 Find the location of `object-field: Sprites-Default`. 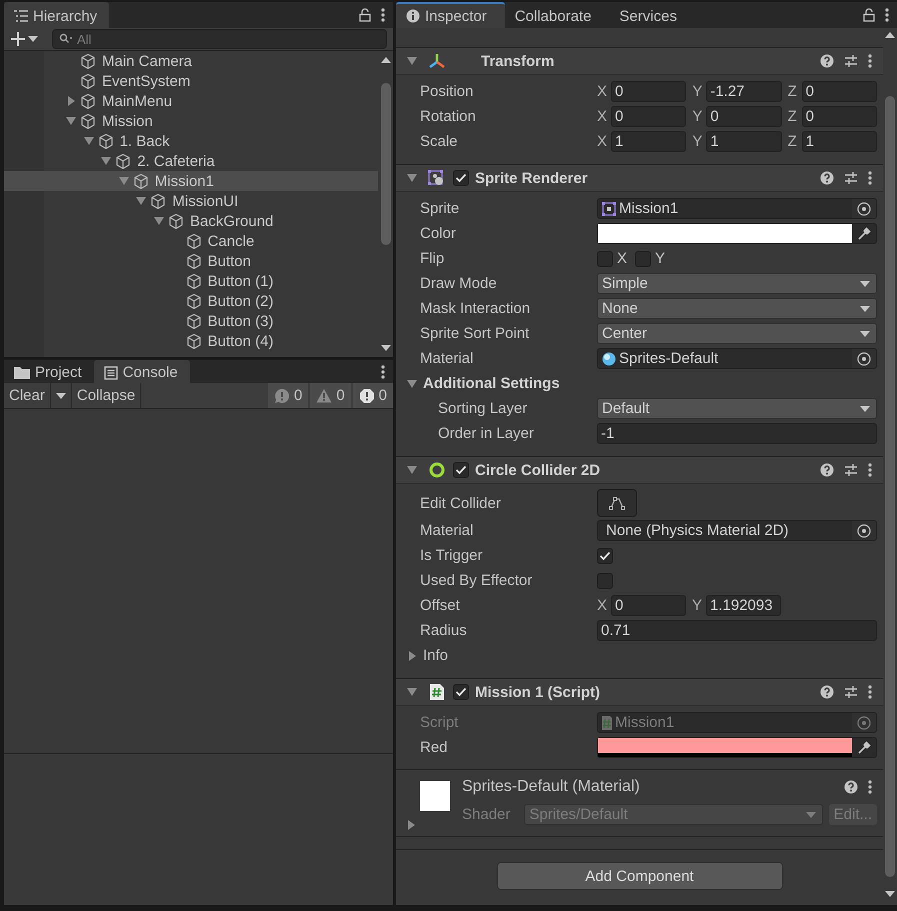

object-field: Sprites-Default is located at coordinates (737, 358).